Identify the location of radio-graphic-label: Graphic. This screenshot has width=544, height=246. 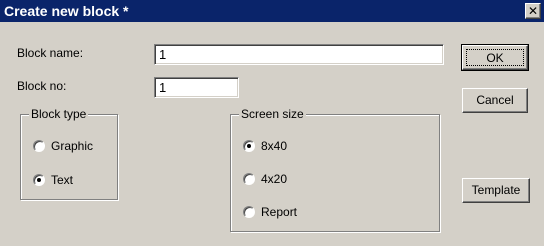
(72, 146).